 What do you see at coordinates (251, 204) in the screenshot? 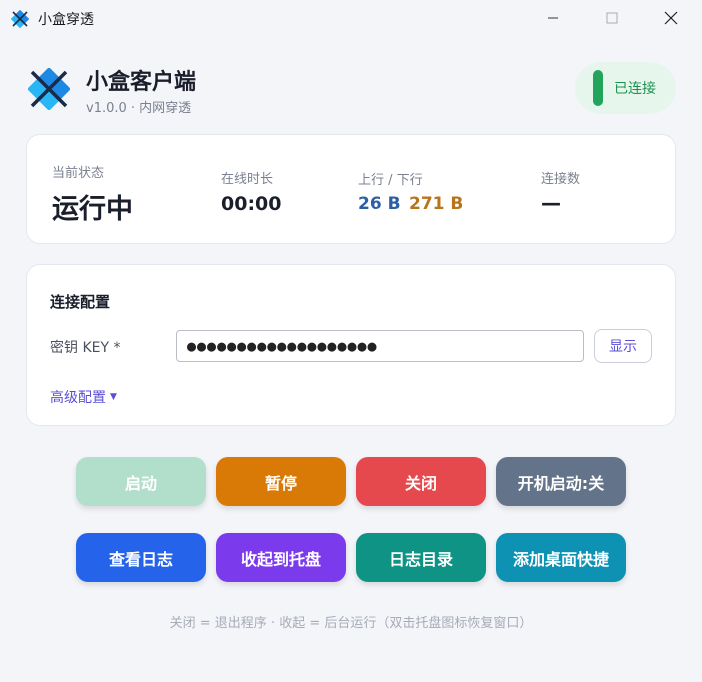
I see `uptime-value: 00:00` at bounding box center [251, 204].